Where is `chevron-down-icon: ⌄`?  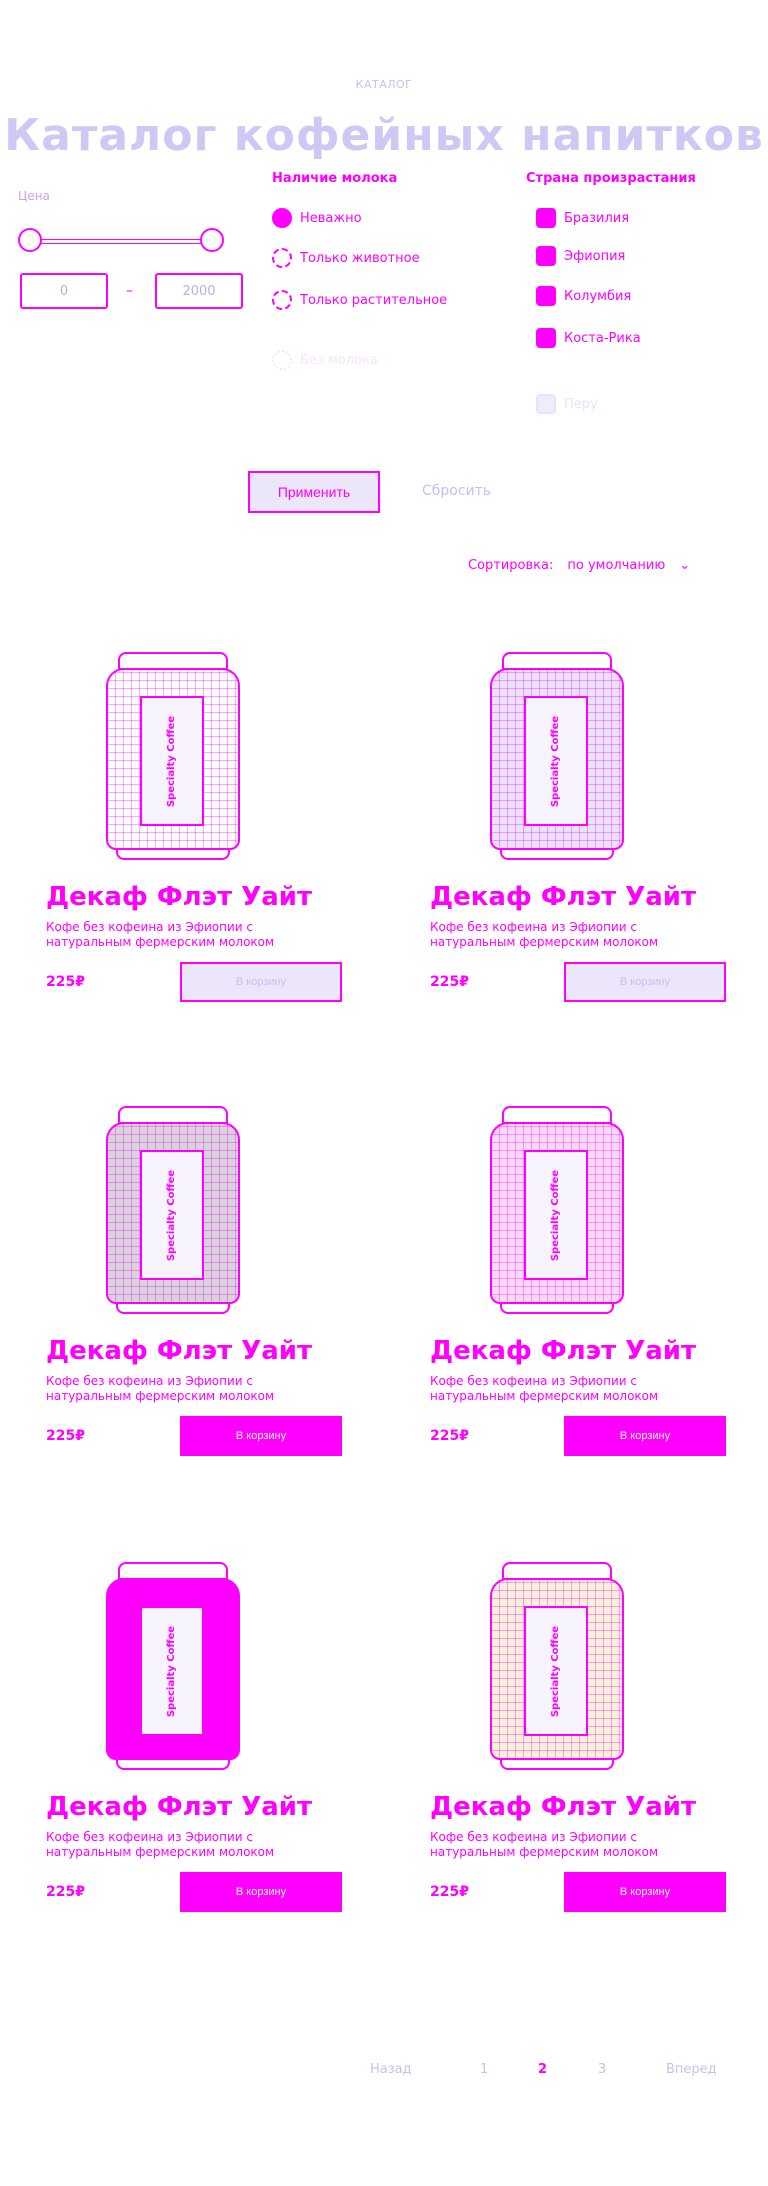
chevron-down-icon: ⌄ is located at coordinates (684, 565).